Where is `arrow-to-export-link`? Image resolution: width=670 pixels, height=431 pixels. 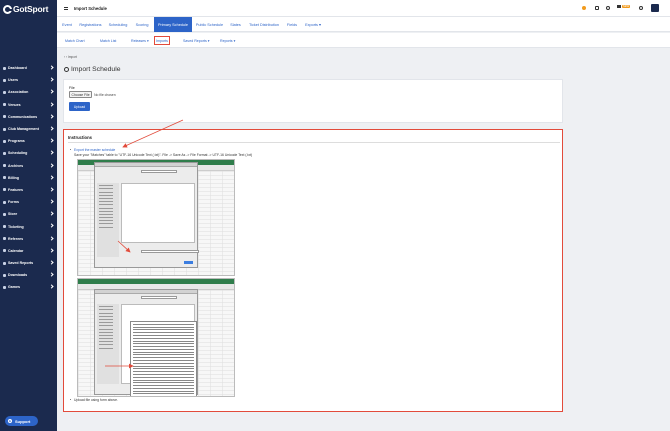 arrow-to-export-link is located at coordinates (153, 133).